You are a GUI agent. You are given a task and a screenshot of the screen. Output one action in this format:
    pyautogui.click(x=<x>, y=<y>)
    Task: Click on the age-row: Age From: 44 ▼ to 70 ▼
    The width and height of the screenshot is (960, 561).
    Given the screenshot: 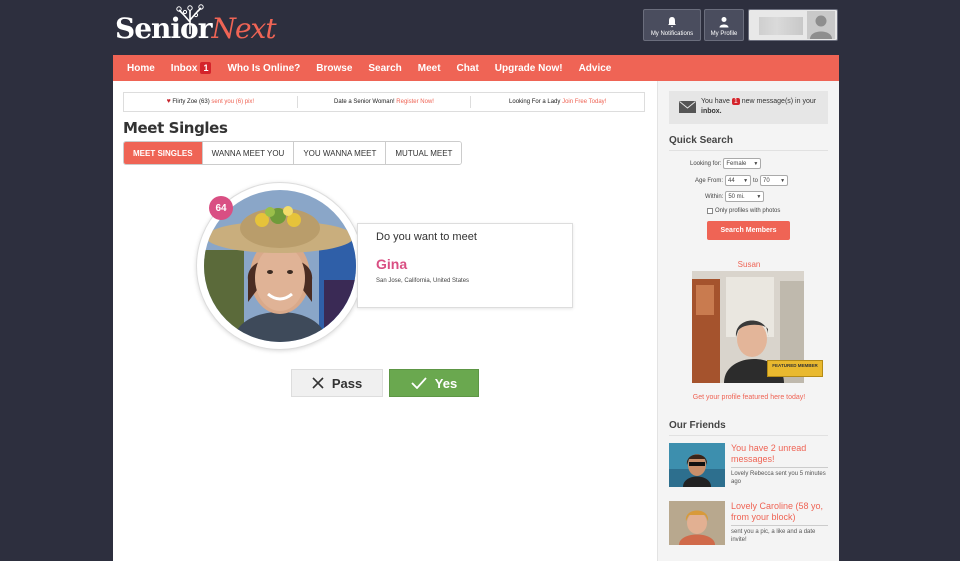 What is the action you would take?
    pyautogui.click(x=742, y=180)
    